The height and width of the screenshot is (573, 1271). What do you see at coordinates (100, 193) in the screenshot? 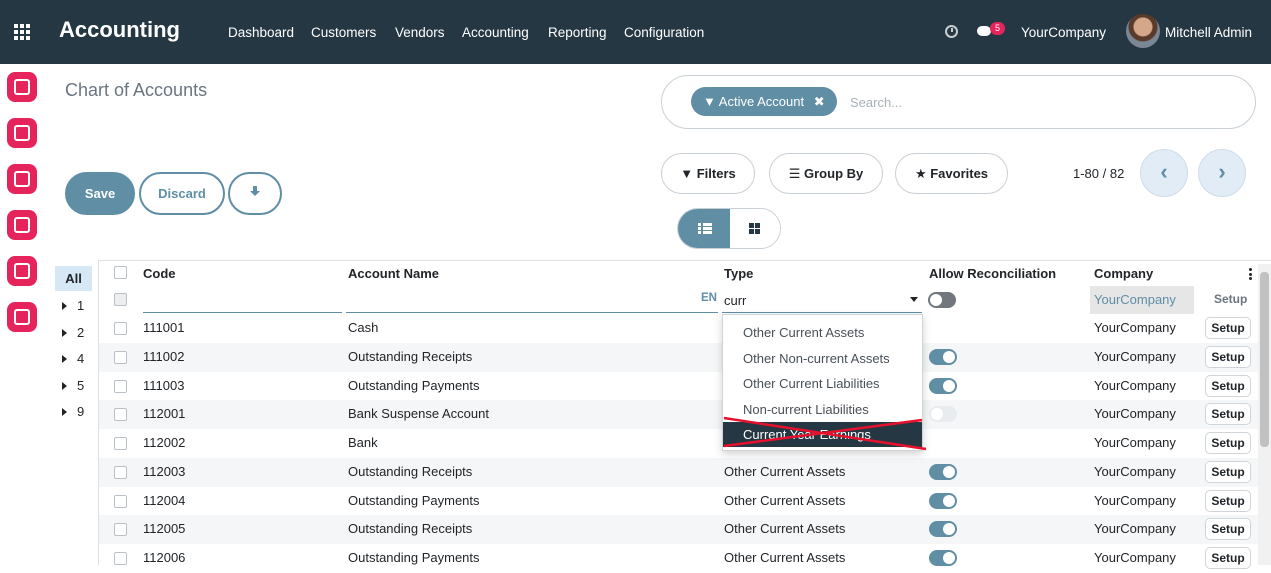
I see `save-button: Save` at bounding box center [100, 193].